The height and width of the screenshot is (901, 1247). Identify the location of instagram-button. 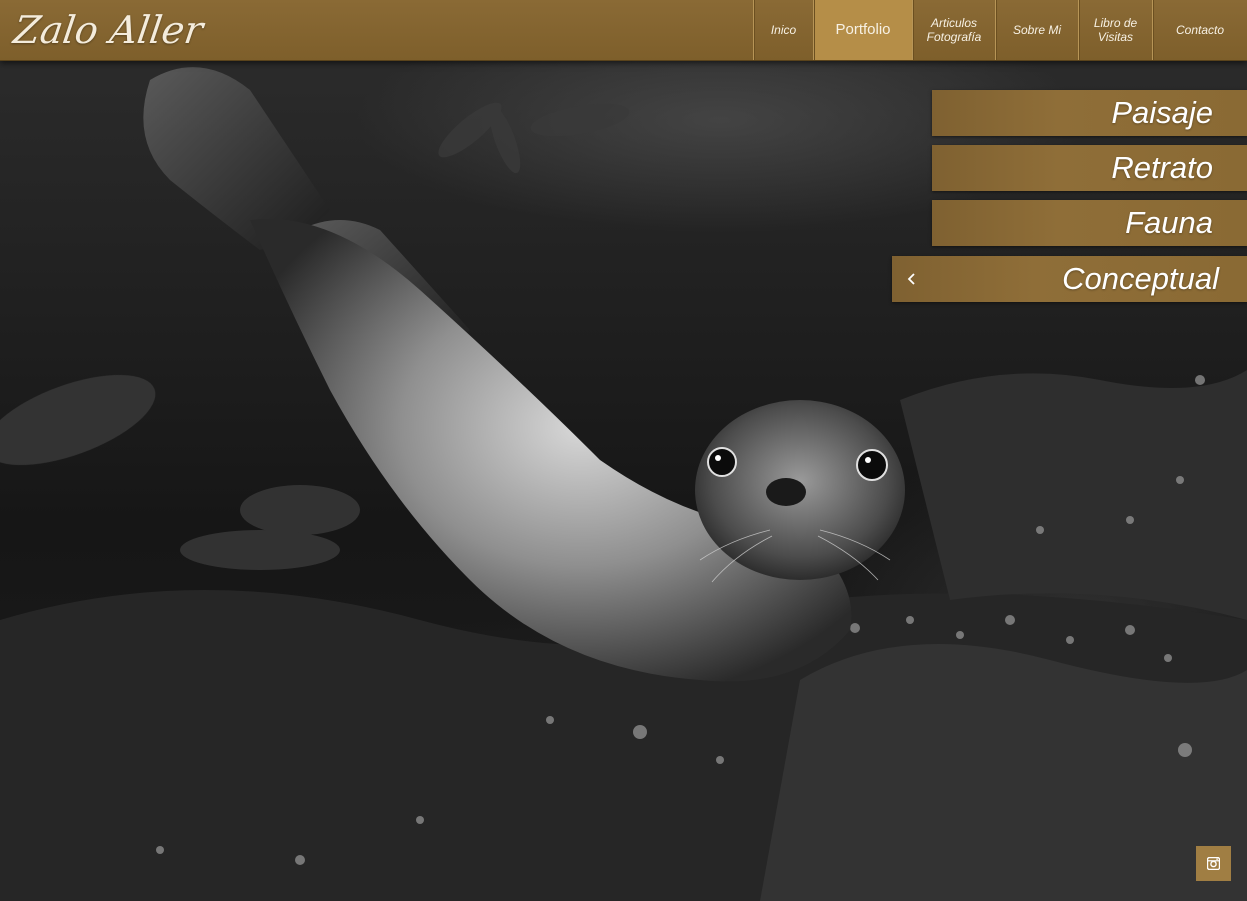
(1213, 863).